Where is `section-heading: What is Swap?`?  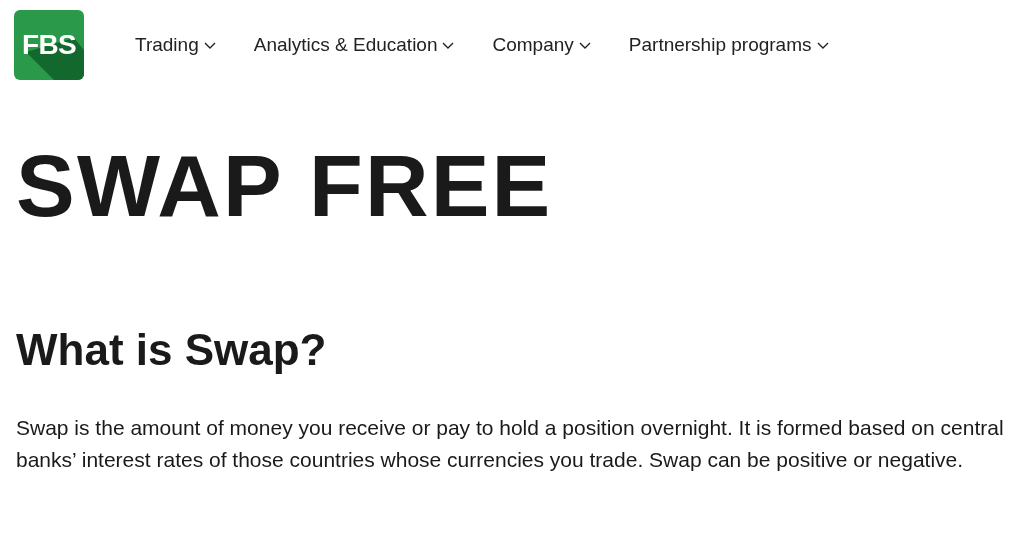 section-heading: What is Swap? is located at coordinates (172, 350).